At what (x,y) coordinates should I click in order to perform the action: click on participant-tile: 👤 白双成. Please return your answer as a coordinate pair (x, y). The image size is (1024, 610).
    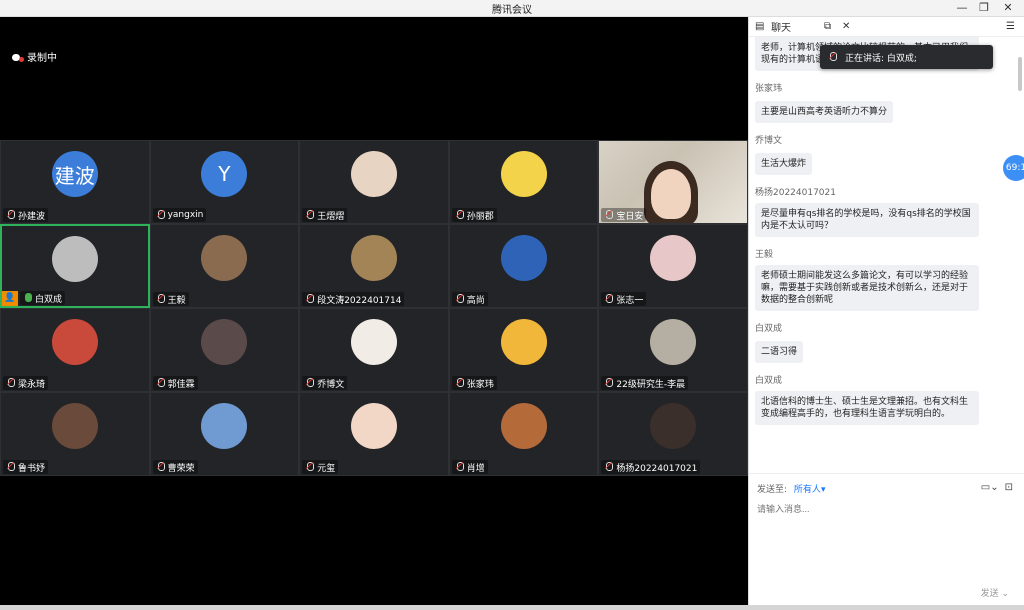
    Looking at the image, I should click on (75, 266).